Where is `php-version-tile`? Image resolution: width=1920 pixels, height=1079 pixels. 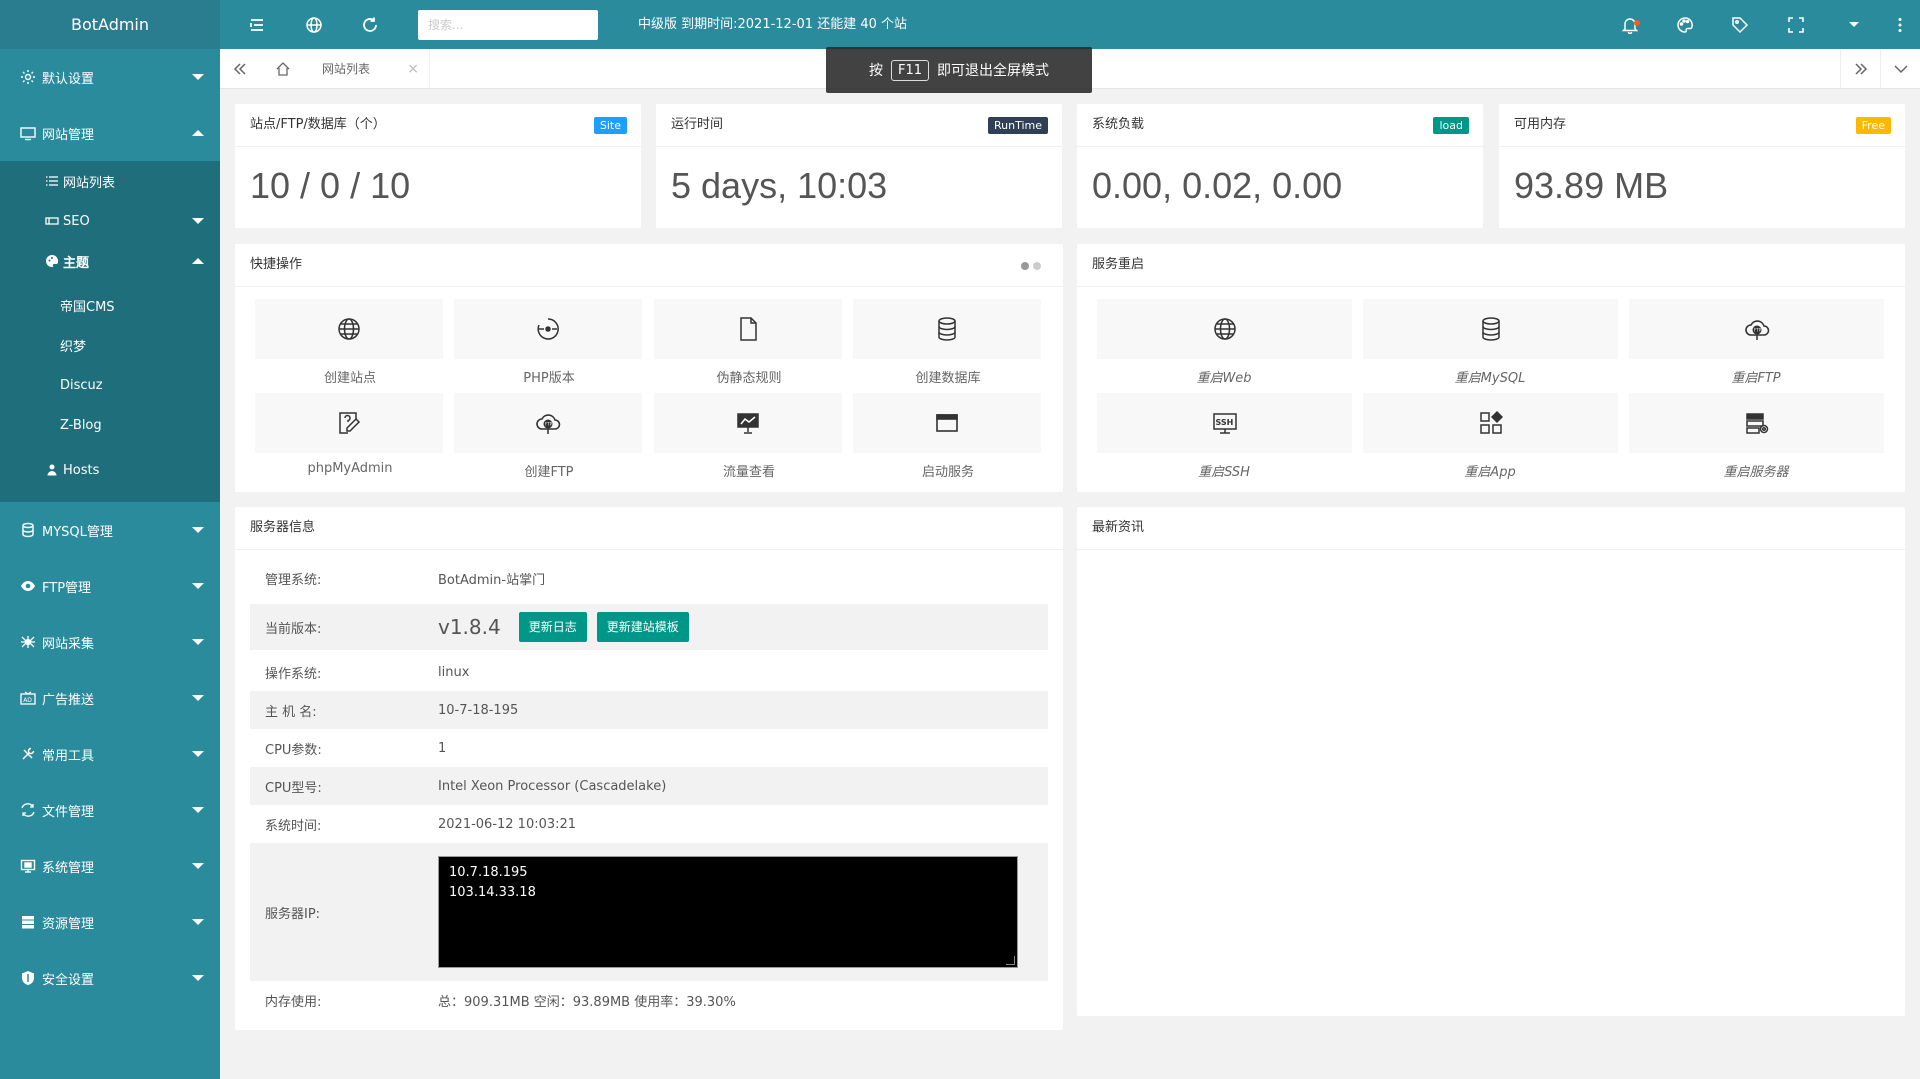
php-version-tile is located at coordinates (548, 329).